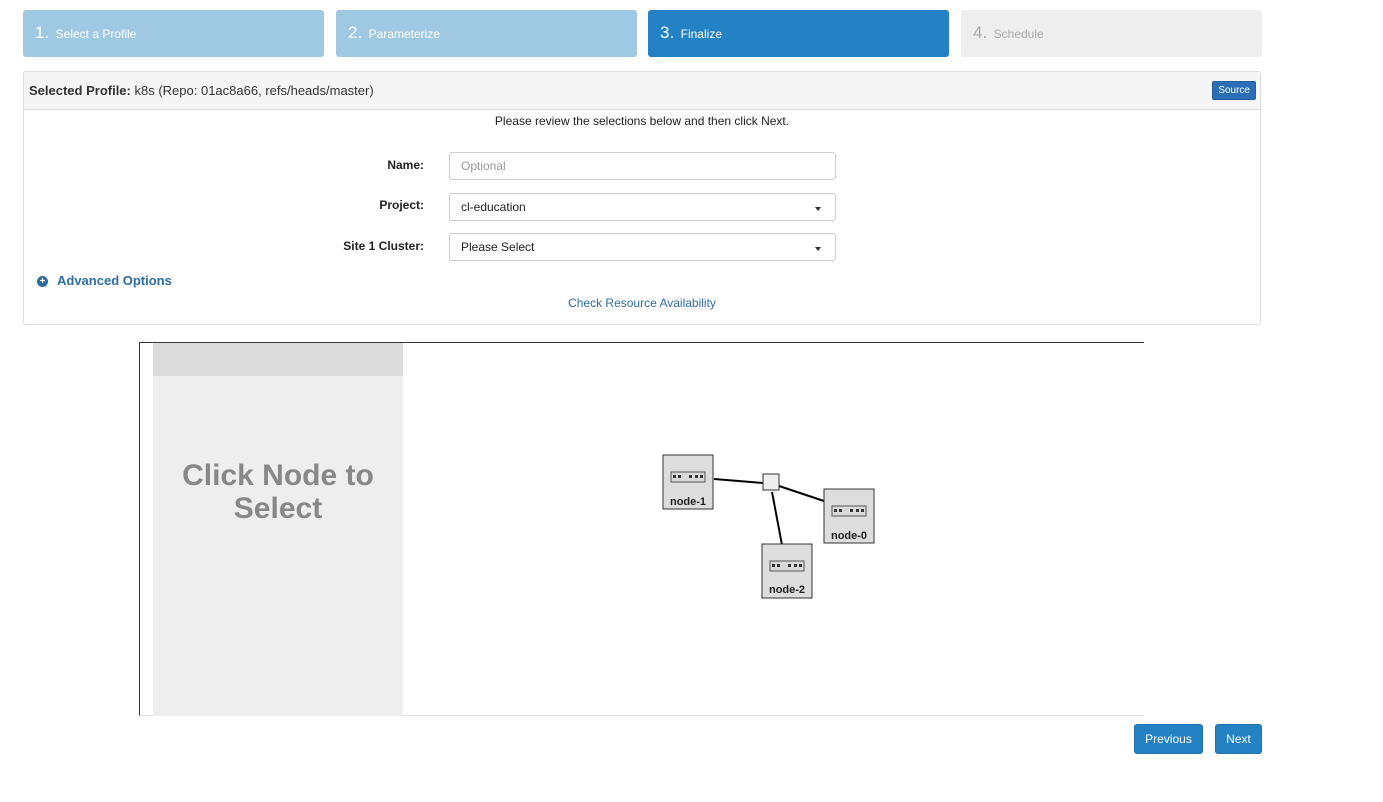 This screenshot has width=1383, height=802. What do you see at coordinates (1168, 739) in the screenshot?
I see `previous-button: Previous` at bounding box center [1168, 739].